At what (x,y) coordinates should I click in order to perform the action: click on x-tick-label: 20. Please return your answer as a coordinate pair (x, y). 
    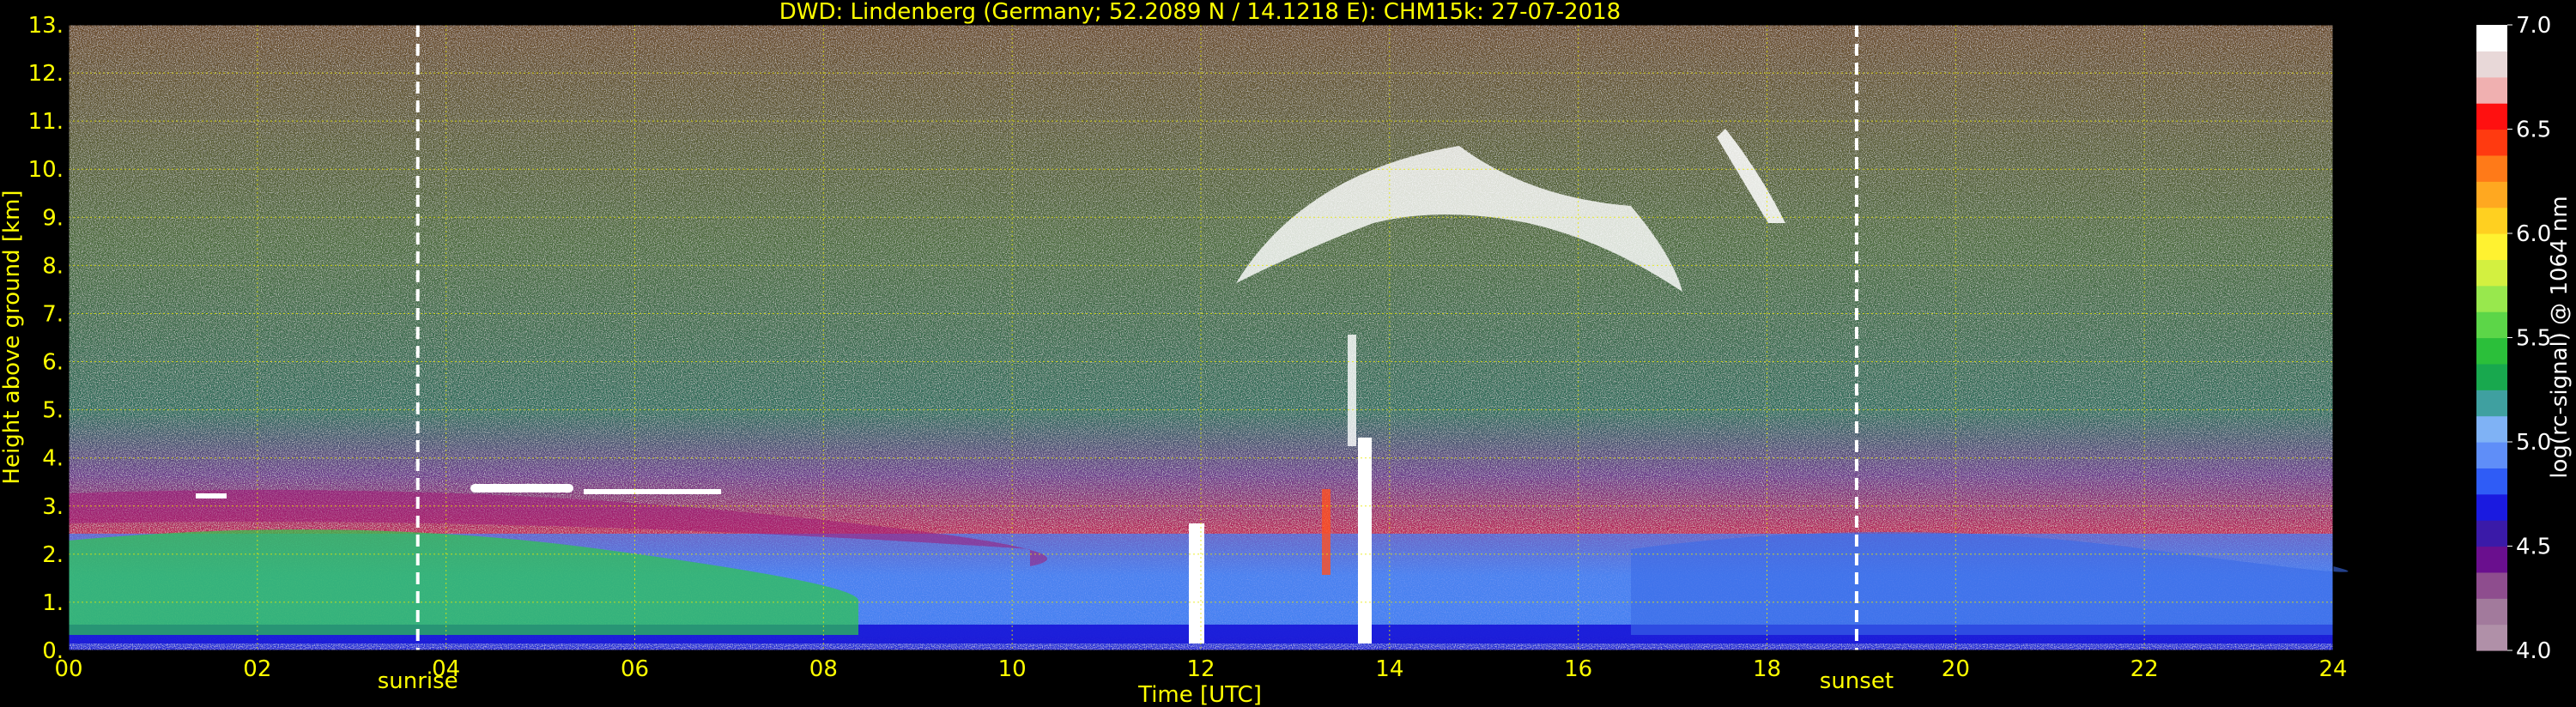
    Looking at the image, I should click on (1956, 669).